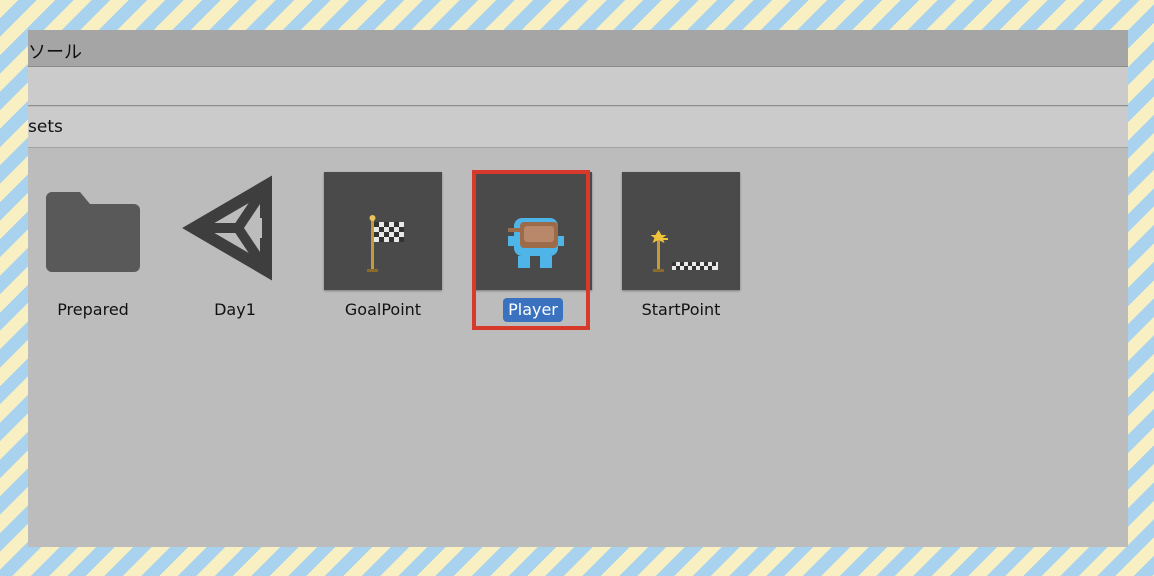 This screenshot has height=576, width=1154. I want to click on asset-label: GoalPoint, so click(383, 309).